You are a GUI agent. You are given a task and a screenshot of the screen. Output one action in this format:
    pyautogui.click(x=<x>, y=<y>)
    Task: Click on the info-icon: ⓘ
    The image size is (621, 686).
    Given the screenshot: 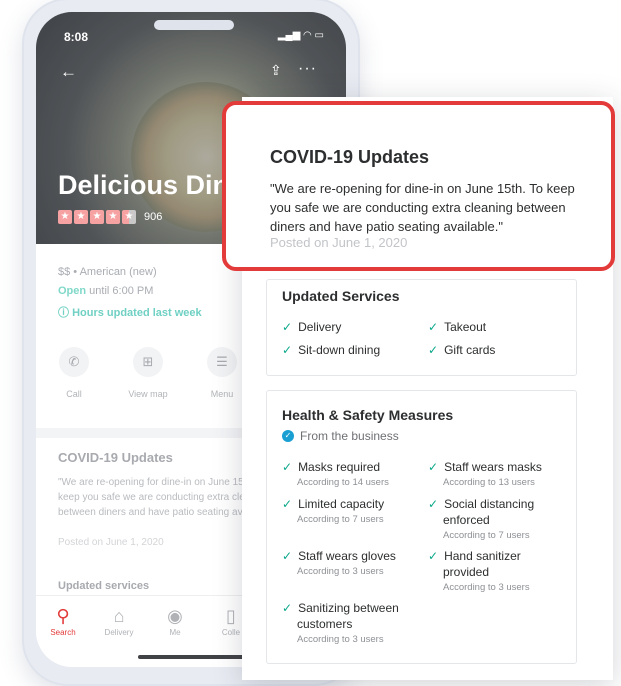 What is the action you would take?
    pyautogui.click(x=63, y=313)
    